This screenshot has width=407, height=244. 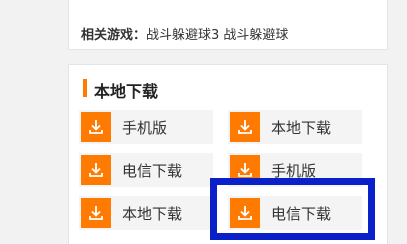 I want to click on download-button-mobile: 手机版, so click(x=146, y=127).